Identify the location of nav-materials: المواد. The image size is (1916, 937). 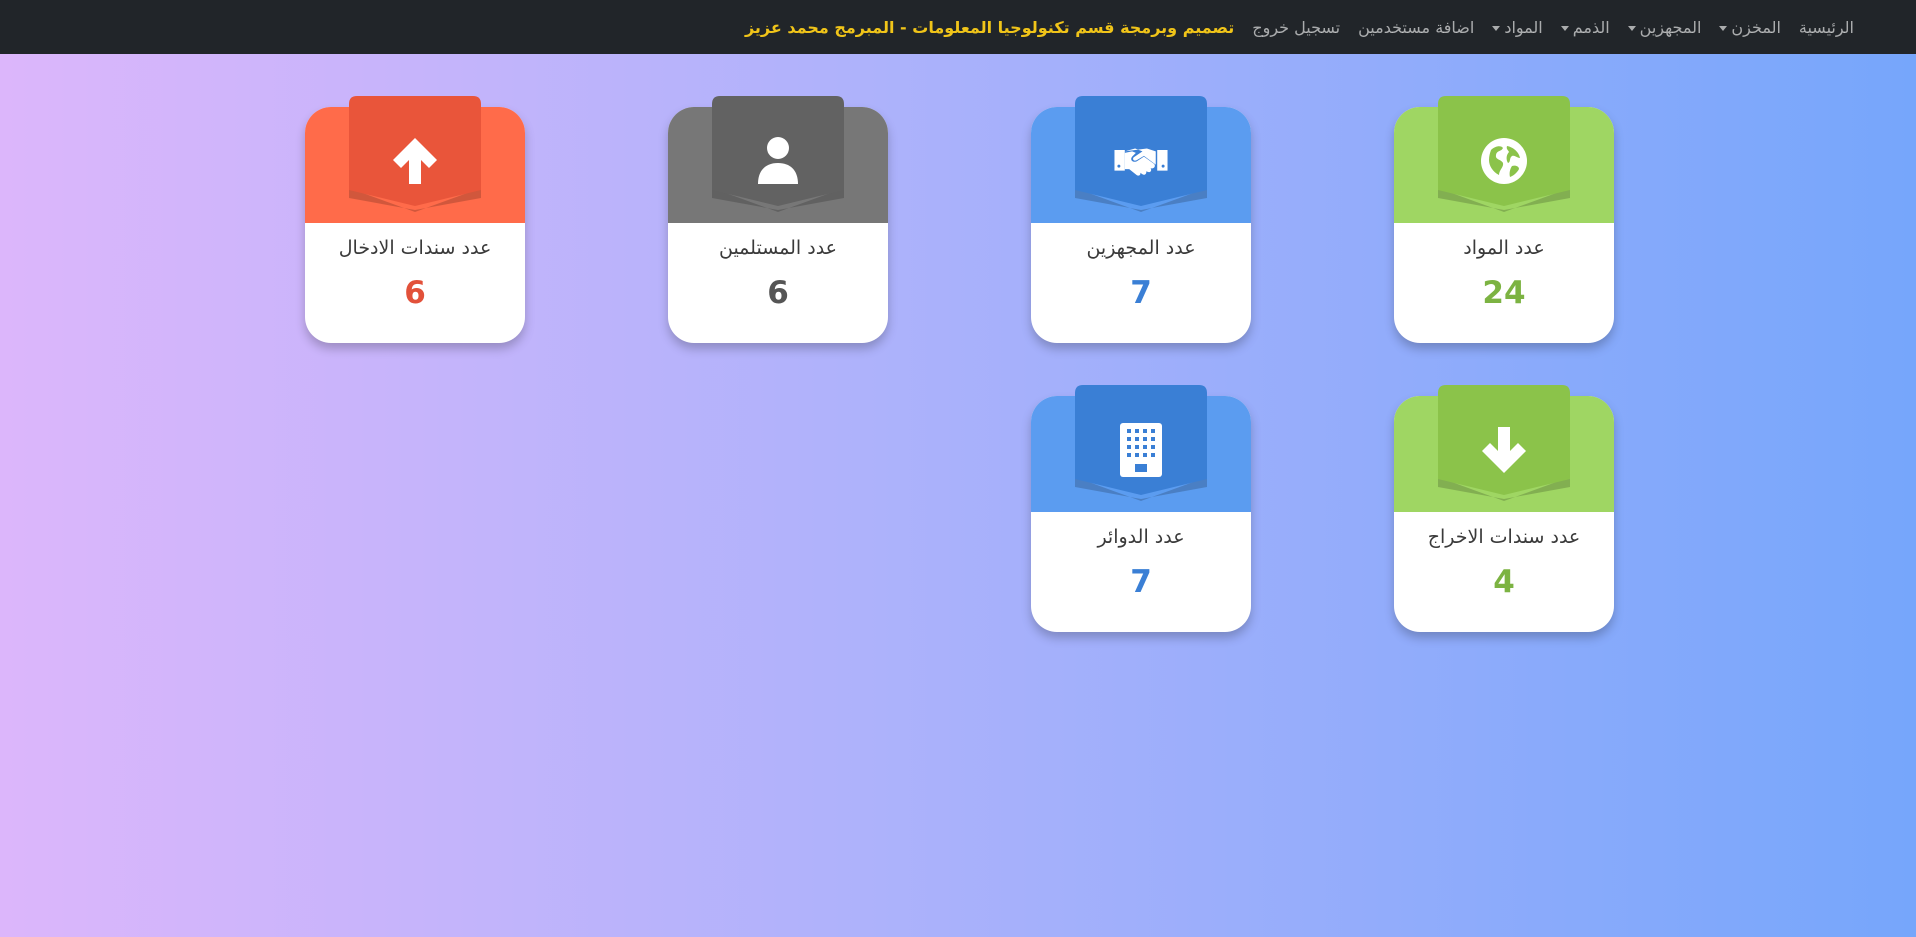
(1517, 27).